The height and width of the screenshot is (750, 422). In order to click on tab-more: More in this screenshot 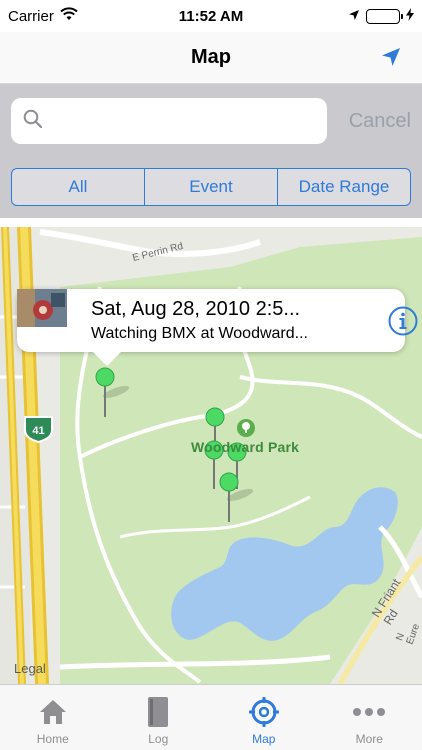, I will do `click(369, 717)`.